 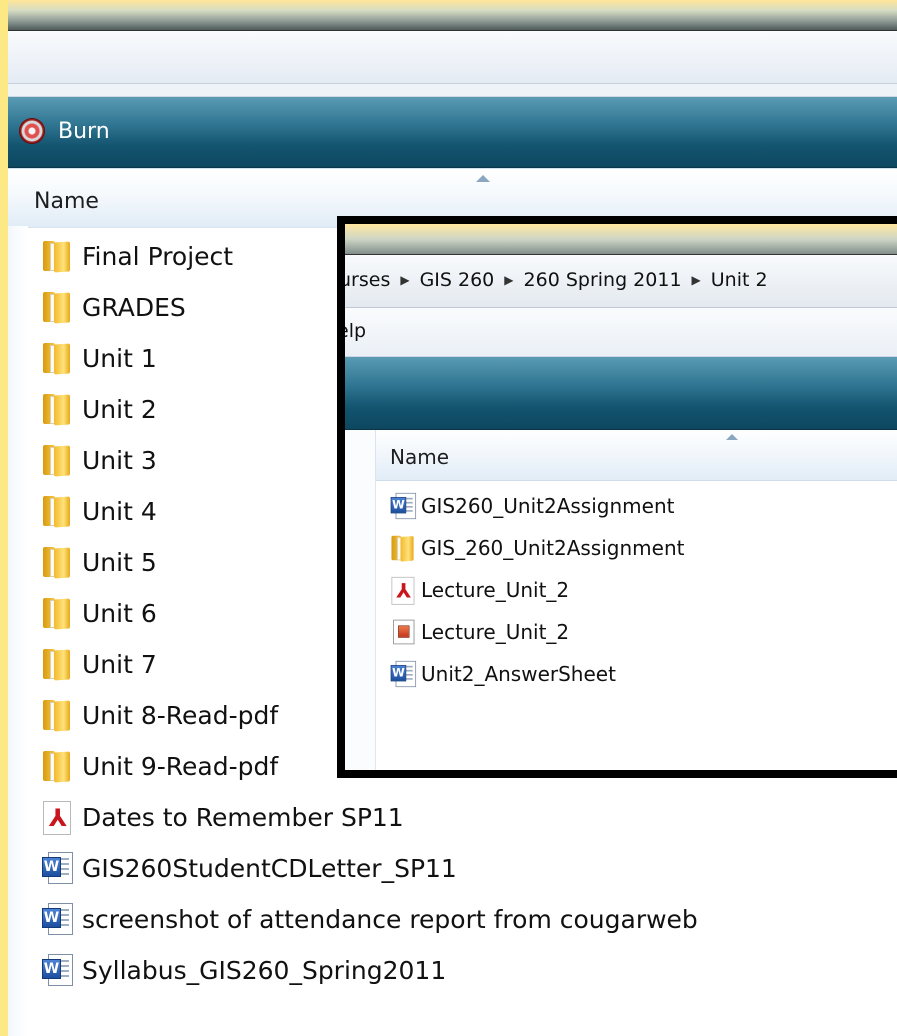 What do you see at coordinates (32, 131) in the screenshot?
I see `burn-disc-icon` at bounding box center [32, 131].